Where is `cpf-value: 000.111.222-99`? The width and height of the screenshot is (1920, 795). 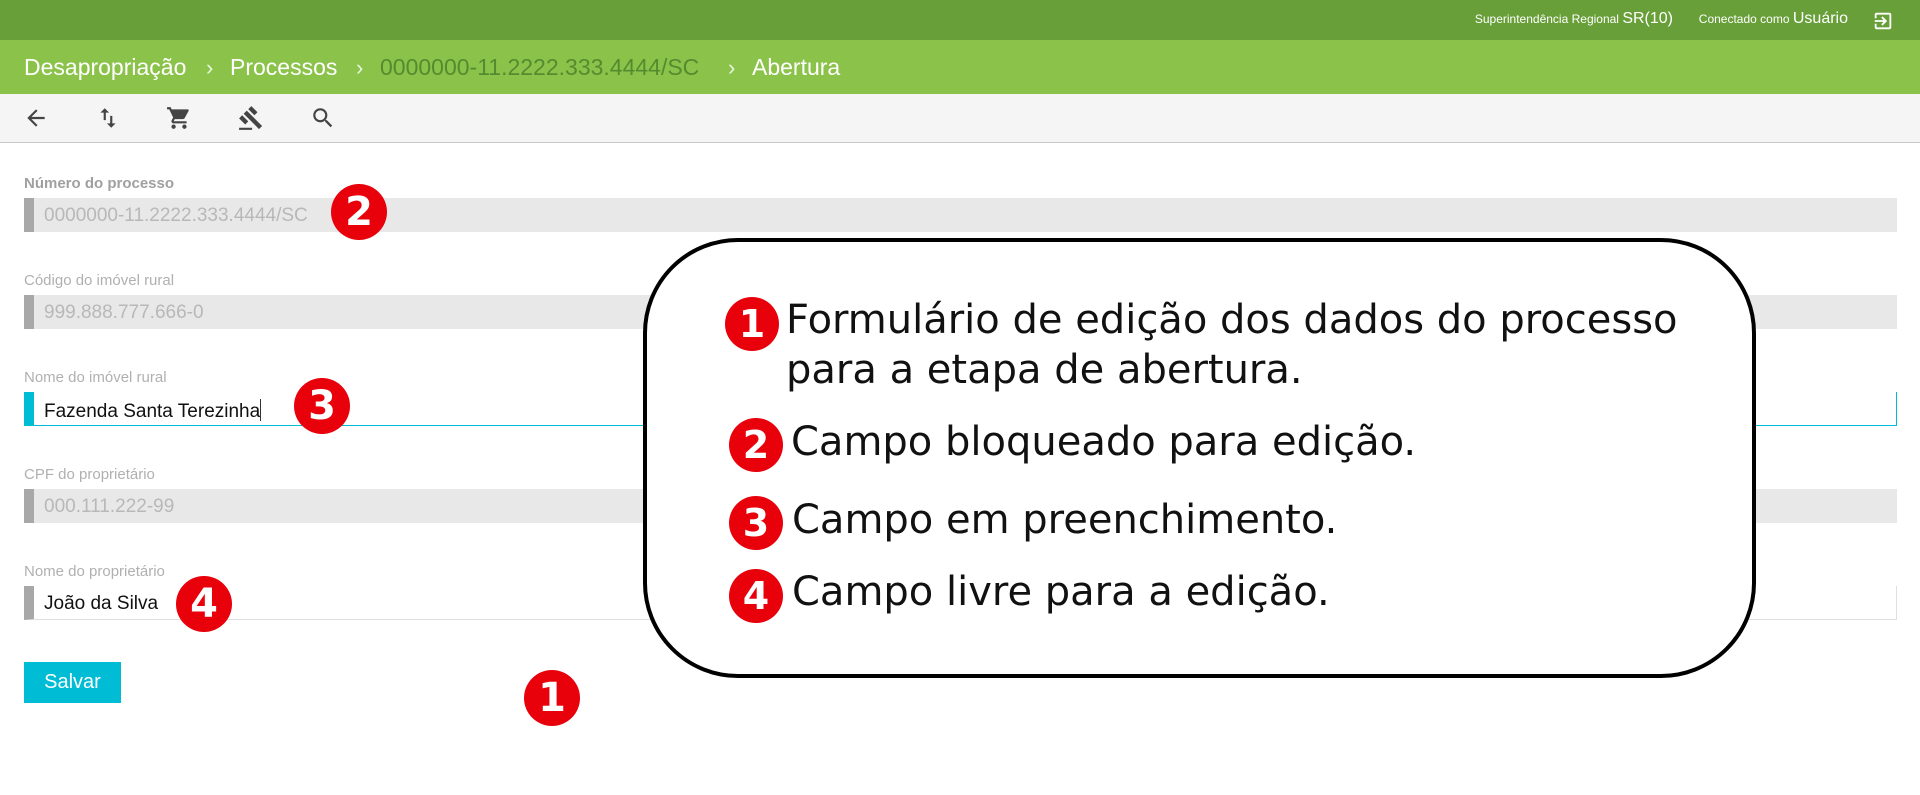
cpf-value: 000.111.222-99 is located at coordinates (109, 506).